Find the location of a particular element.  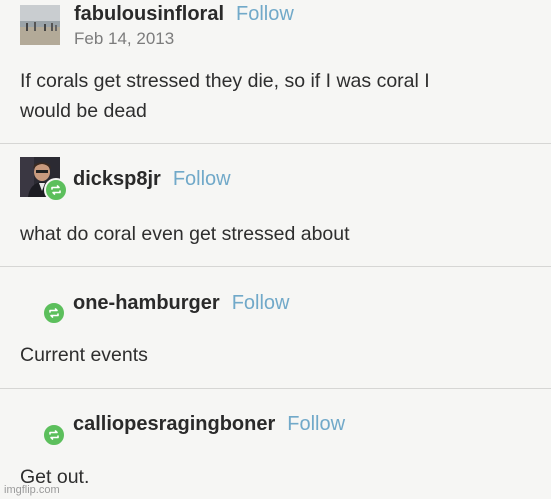

post-header: calliopesragingboner Follow is located at coordinates (209, 424).